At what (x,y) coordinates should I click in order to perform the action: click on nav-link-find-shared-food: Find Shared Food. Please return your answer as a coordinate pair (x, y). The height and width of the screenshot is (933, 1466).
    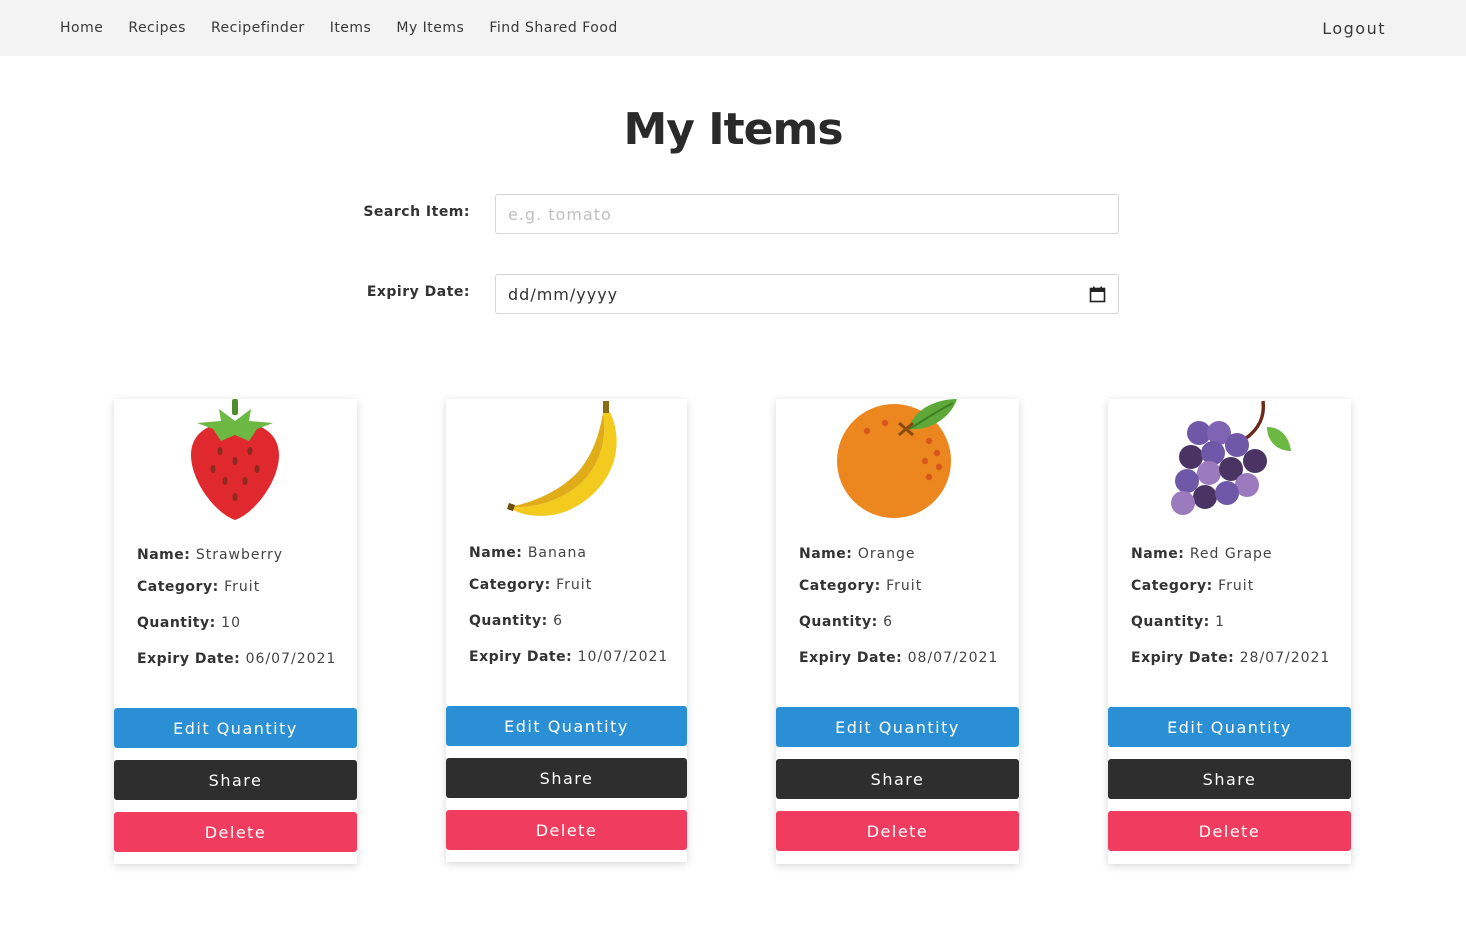
    Looking at the image, I should click on (553, 28).